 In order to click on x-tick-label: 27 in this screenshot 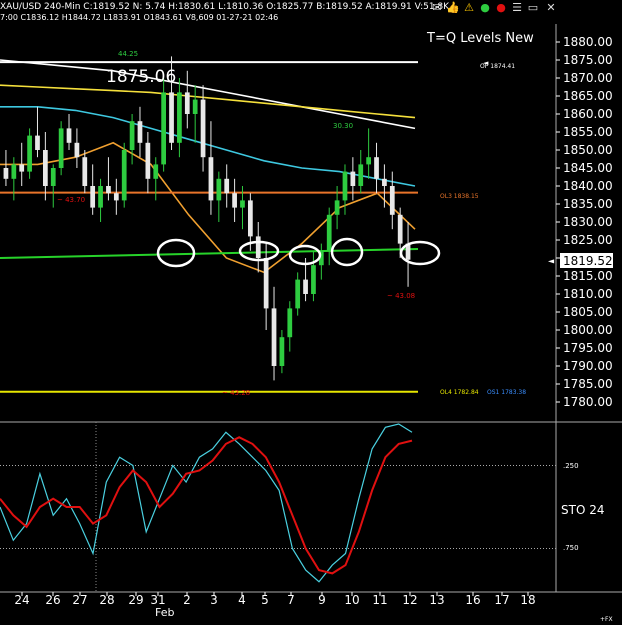, I will do `click(79, 600)`.